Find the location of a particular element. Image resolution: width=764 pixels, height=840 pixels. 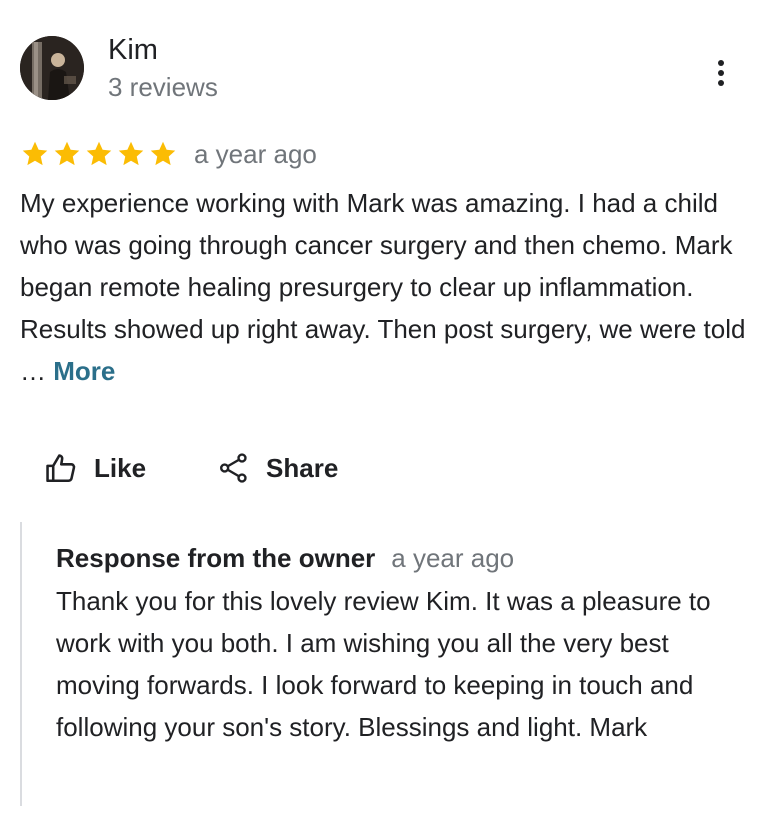

owner-response-title: Response from the owner is located at coordinates (216, 558).